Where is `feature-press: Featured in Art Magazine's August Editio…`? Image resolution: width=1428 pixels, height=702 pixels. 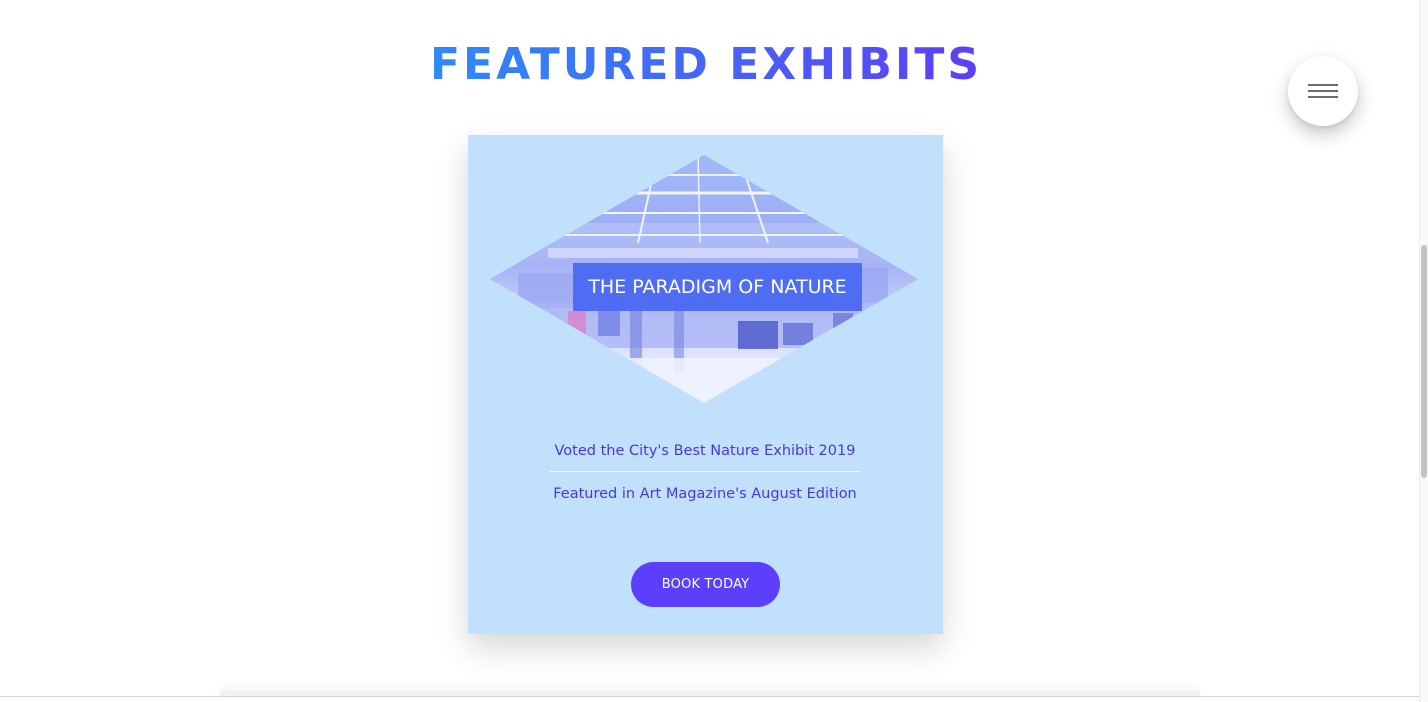 feature-press: Featured in Art Magazine's August Editio… is located at coordinates (705, 494).